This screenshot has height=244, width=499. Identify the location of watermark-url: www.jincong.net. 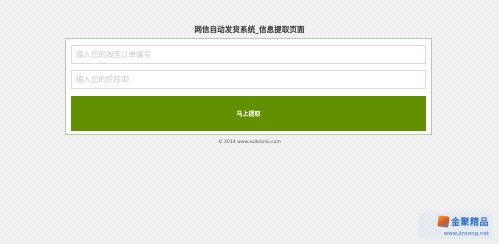
(466, 234).